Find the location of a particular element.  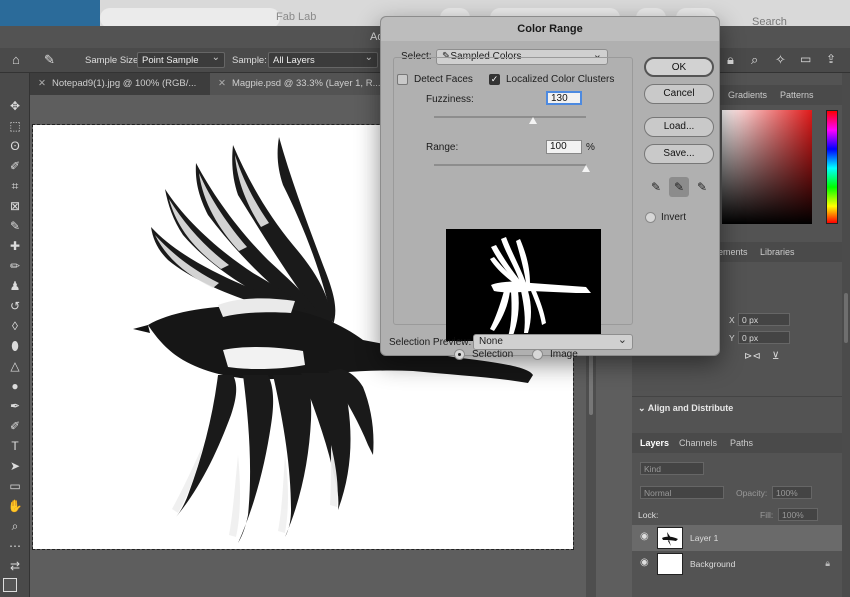

opacity-label: Opacity: is located at coordinates (752, 493).